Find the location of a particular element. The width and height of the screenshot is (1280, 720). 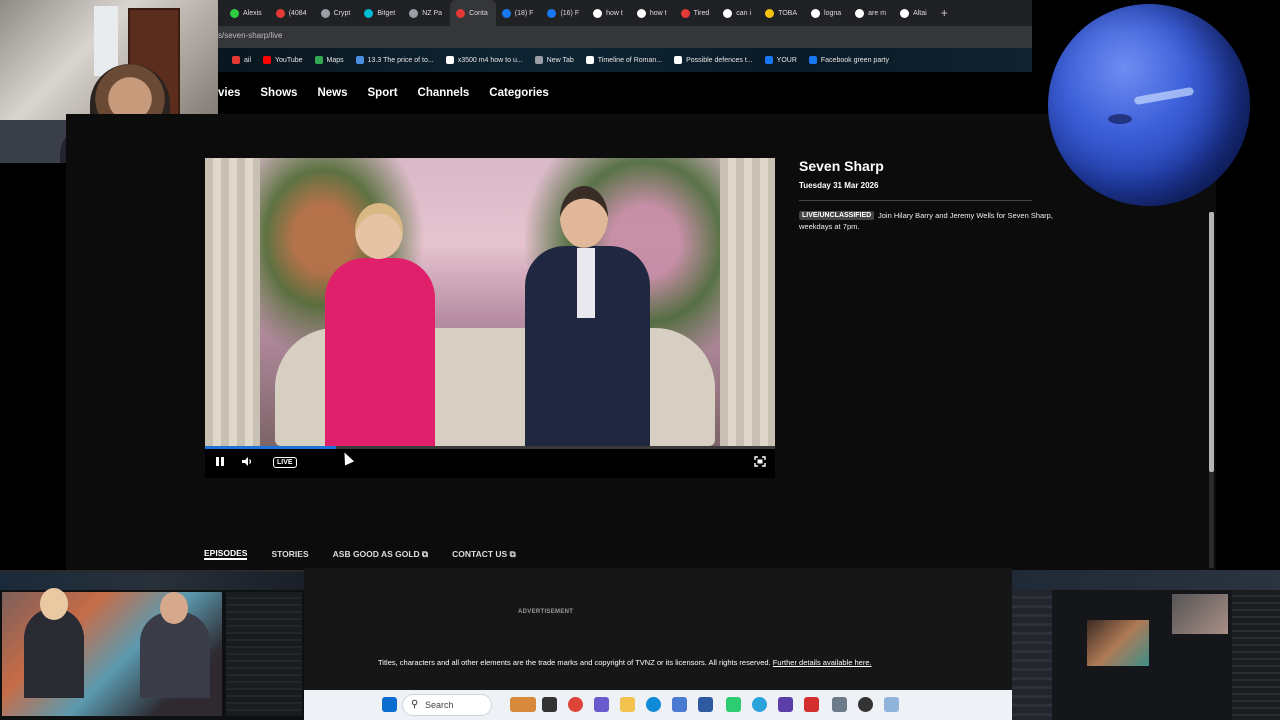

browser-tab: Crypt is located at coordinates (337, 13).